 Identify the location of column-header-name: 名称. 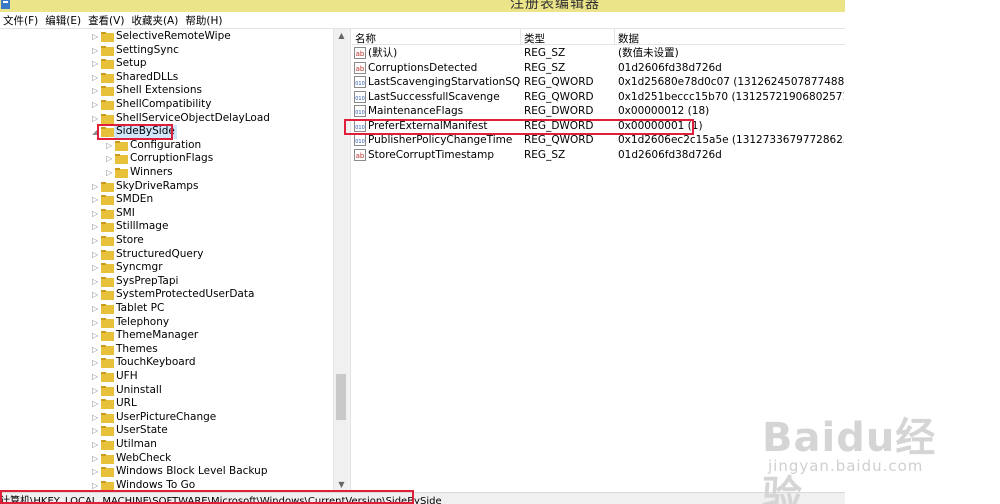
(365, 38).